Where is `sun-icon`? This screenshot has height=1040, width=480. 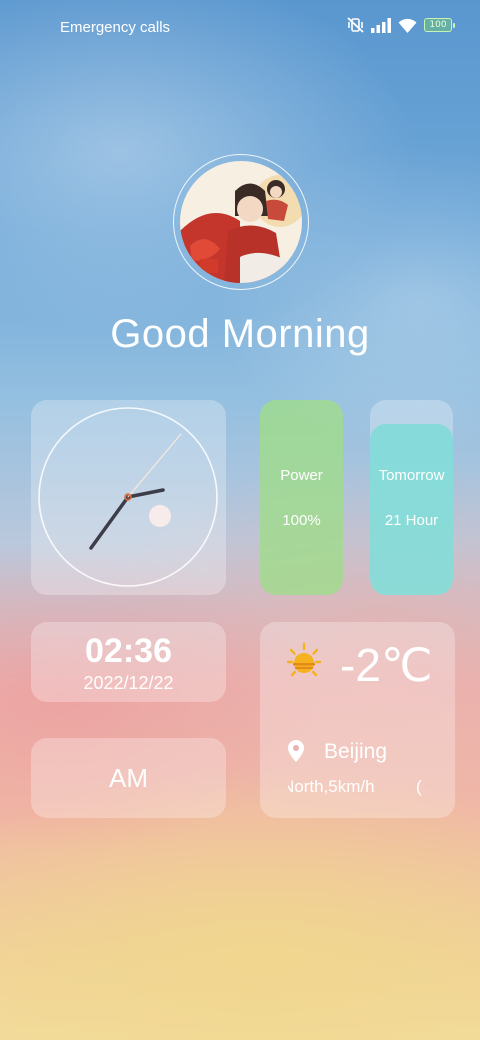
sun-icon is located at coordinates (304, 664).